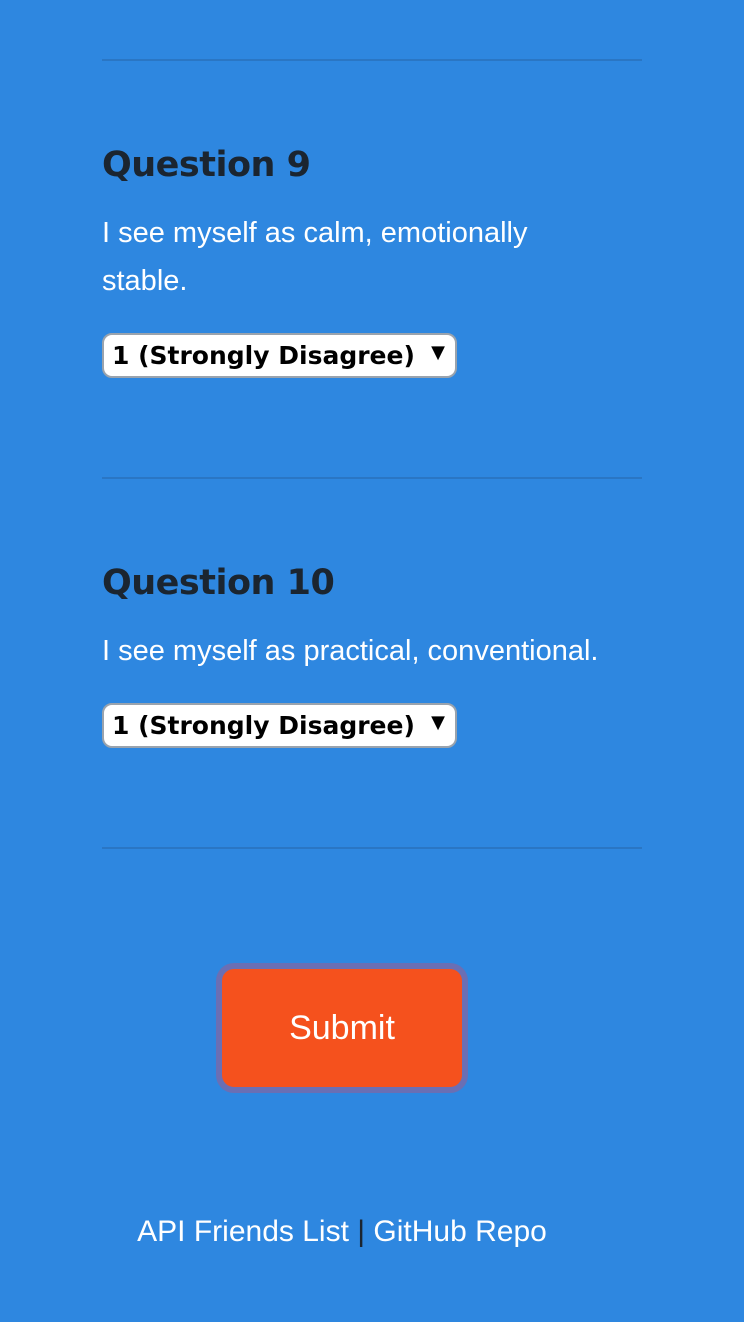 Image resolution: width=744 pixels, height=1322 pixels. I want to click on api-friends-list-link: API Friends List, so click(243, 1231).